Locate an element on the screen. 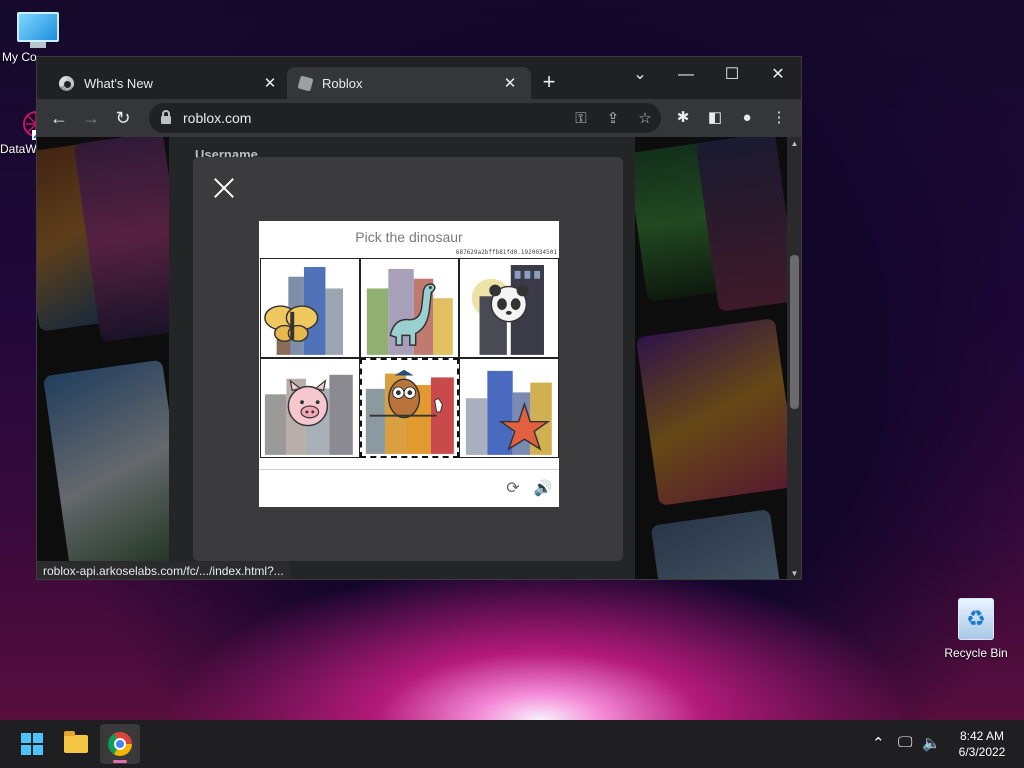  roblox-favicon-icon is located at coordinates (305, 83).